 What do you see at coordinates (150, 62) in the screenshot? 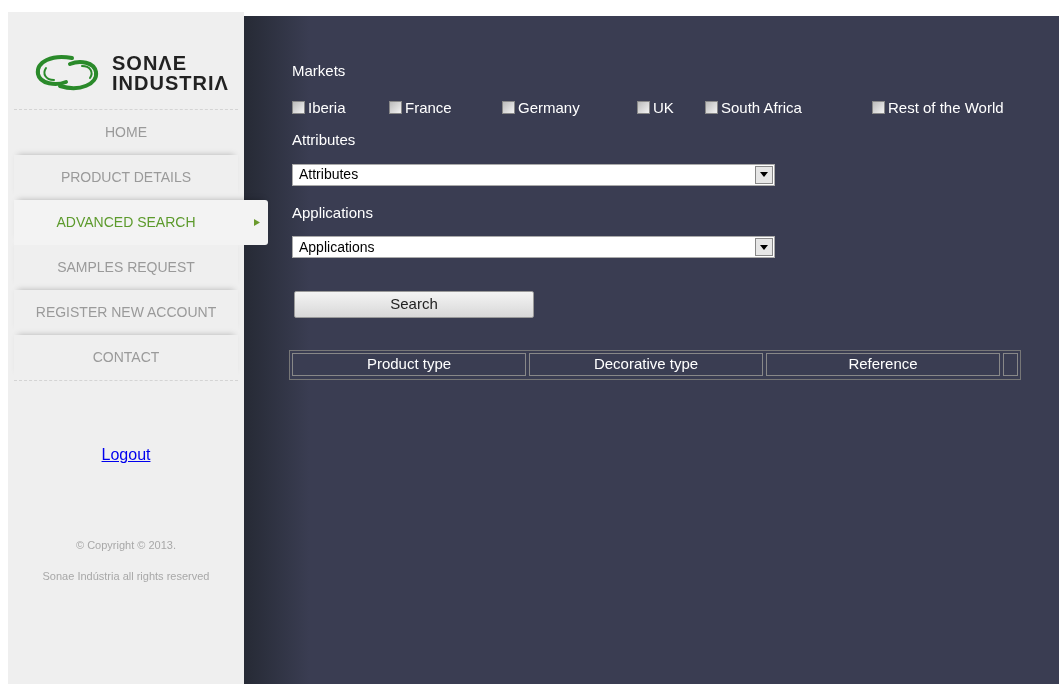
I see `logo-text: SONΛE` at bounding box center [150, 62].